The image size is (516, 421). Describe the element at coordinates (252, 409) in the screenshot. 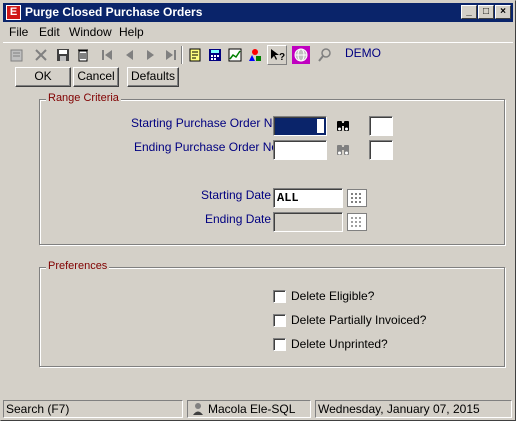

I see `status-user-text: Macola Ele-SQL` at that location.